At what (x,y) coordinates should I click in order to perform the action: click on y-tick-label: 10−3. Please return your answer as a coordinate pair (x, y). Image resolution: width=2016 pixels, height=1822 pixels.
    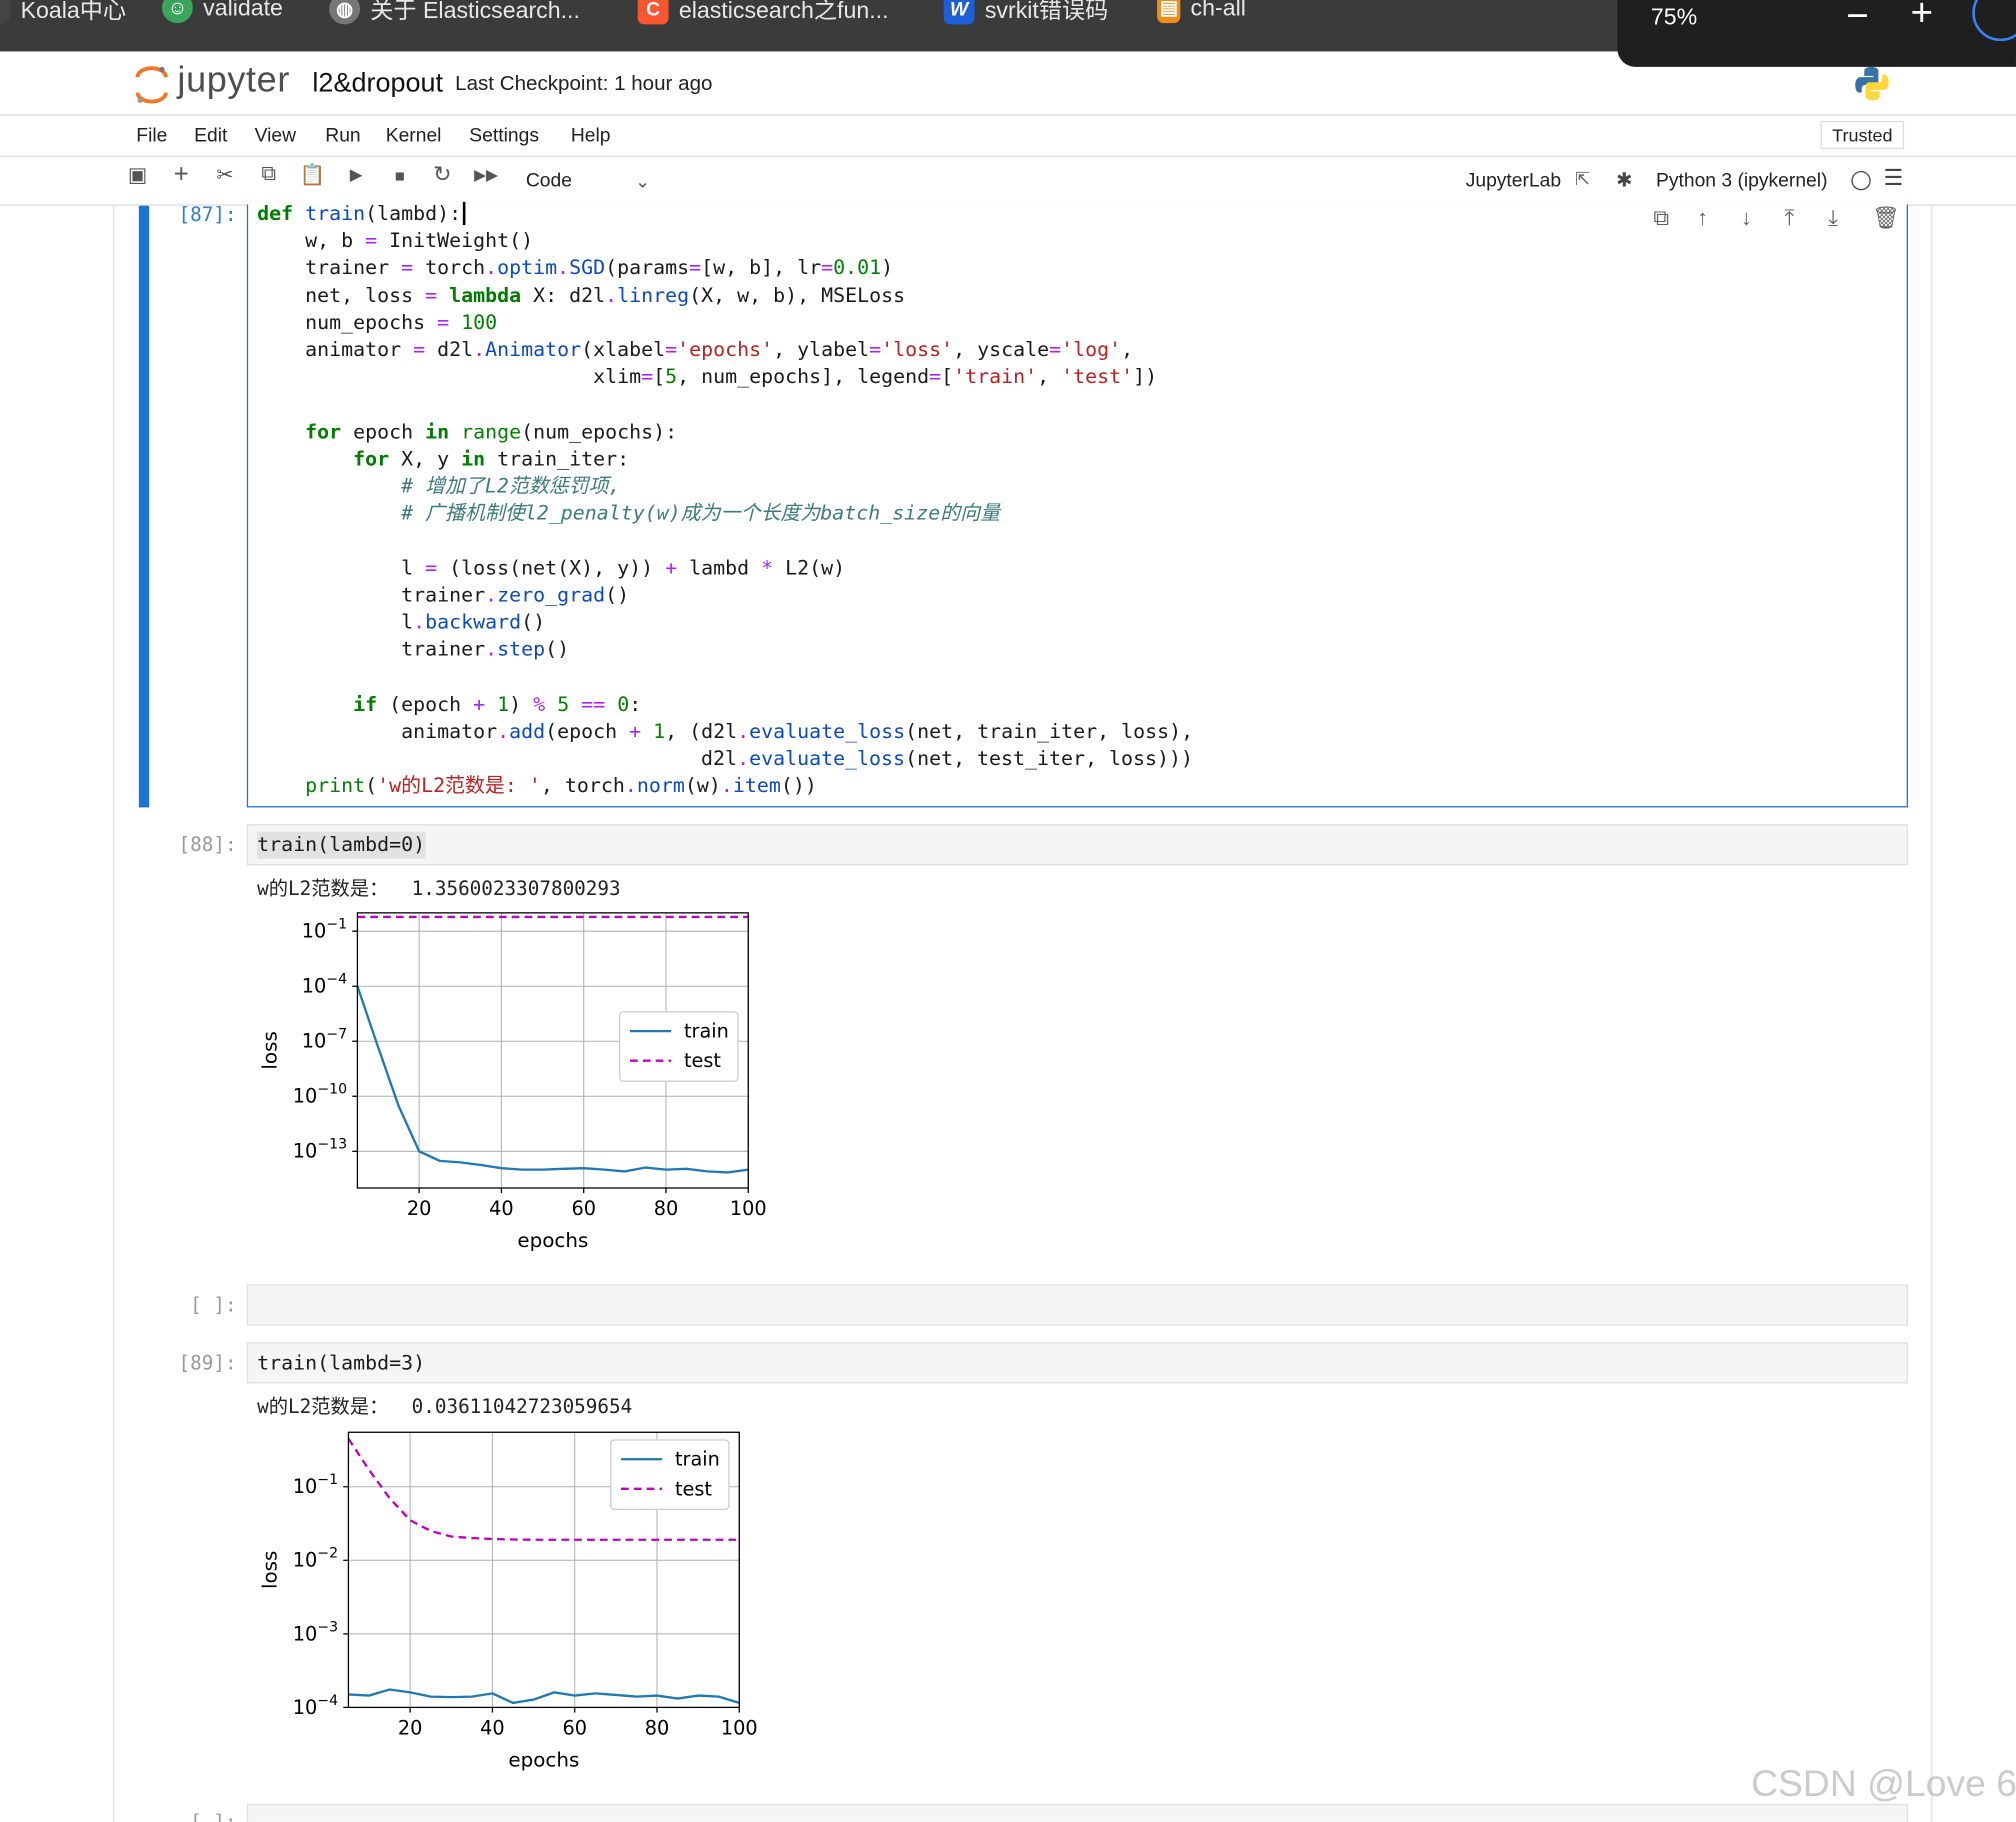
    Looking at the image, I should click on (315, 1632).